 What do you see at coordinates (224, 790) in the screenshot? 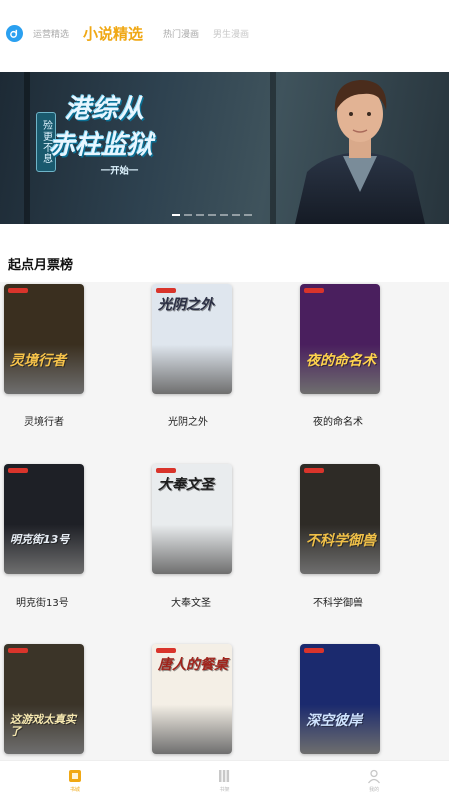
I see `nav-bookshelf-label: 书架` at bounding box center [224, 790].